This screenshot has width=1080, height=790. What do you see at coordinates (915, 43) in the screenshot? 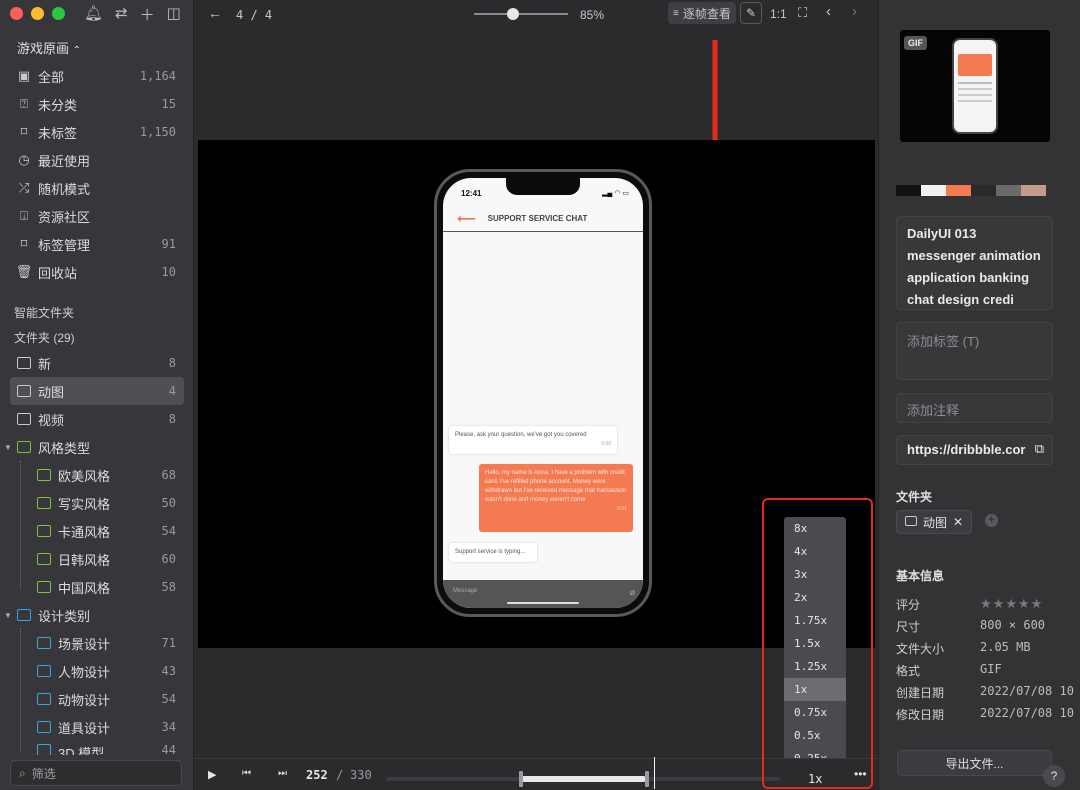
I see `gif-badge: GIF` at bounding box center [915, 43].